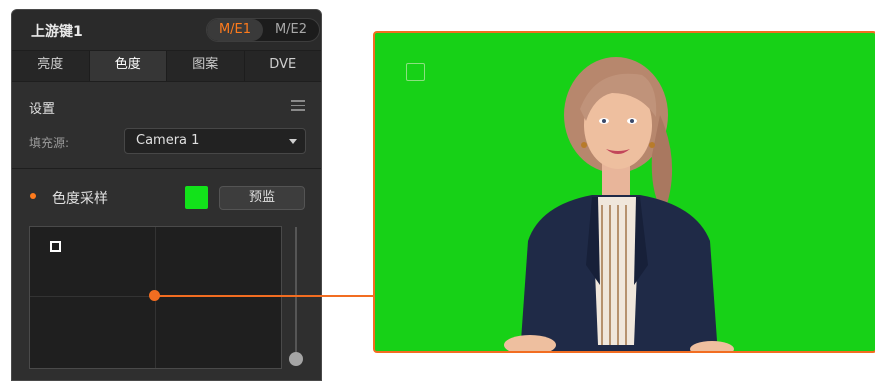  Describe the element at coordinates (298, 105) in the screenshot. I see `hamburger-menu-icon` at that location.